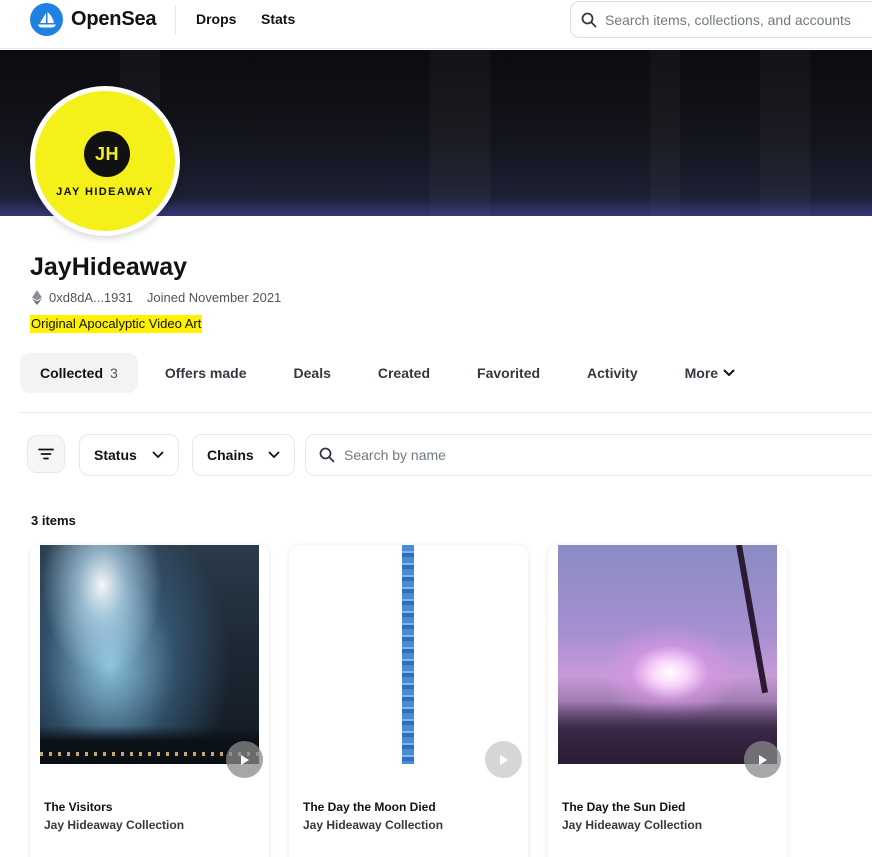 The height and width of the screenshot is (857, 872). I want to click on nft-title: The Day the Moon Died, so click(369, 807).